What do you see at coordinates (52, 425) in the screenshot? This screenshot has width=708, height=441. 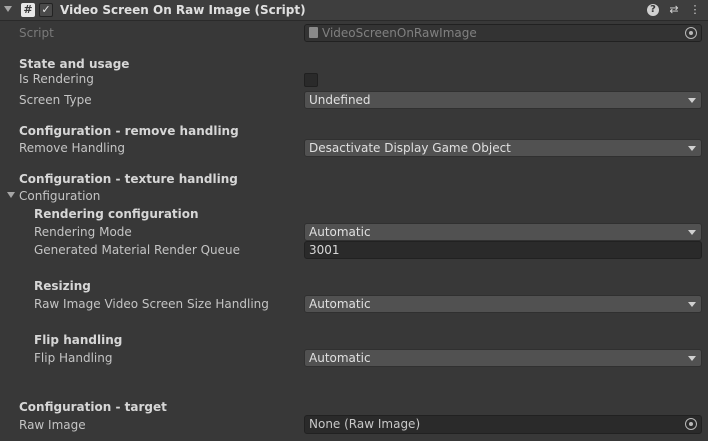 I see `raw-image-label: Raw Image` at bounding box center [52, 425].